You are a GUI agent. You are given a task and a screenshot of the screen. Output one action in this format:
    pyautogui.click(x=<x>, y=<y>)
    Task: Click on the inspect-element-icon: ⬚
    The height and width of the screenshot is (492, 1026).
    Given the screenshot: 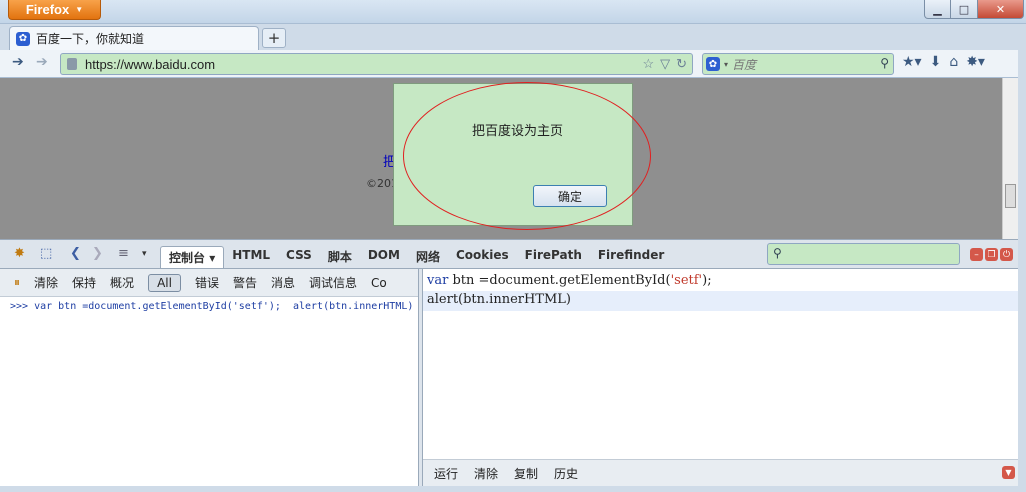 What is the action you would take?
    pyautogui.click(x=46, y=253)
    